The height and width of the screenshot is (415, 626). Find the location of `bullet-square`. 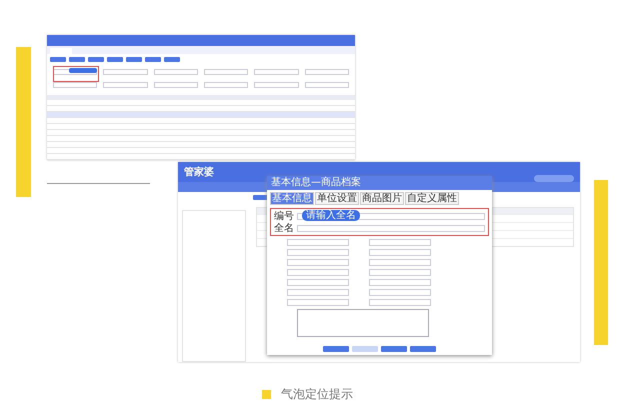

bullet-square is located at coordinates (266, 394).